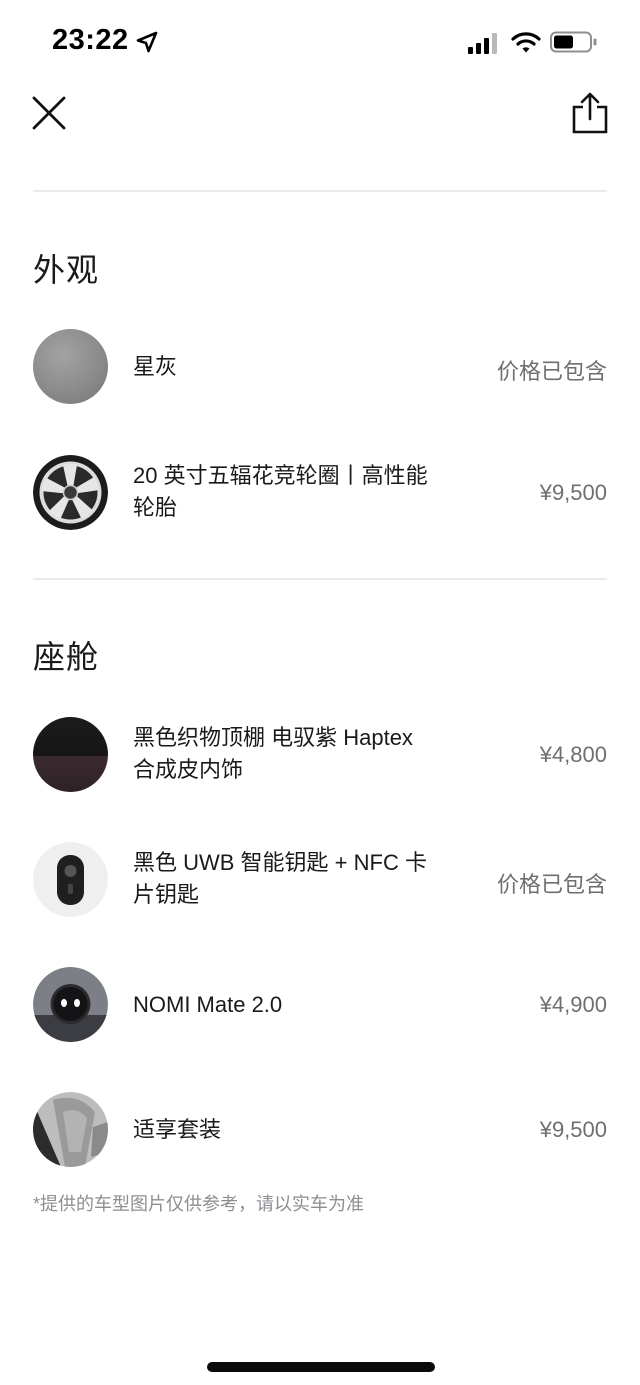 The height and width of the screenshot is (1385, 640). What do you see at coordinates (573, 42) in the screenshot?
I see `battery-icon` at bounding box center [573, 42].